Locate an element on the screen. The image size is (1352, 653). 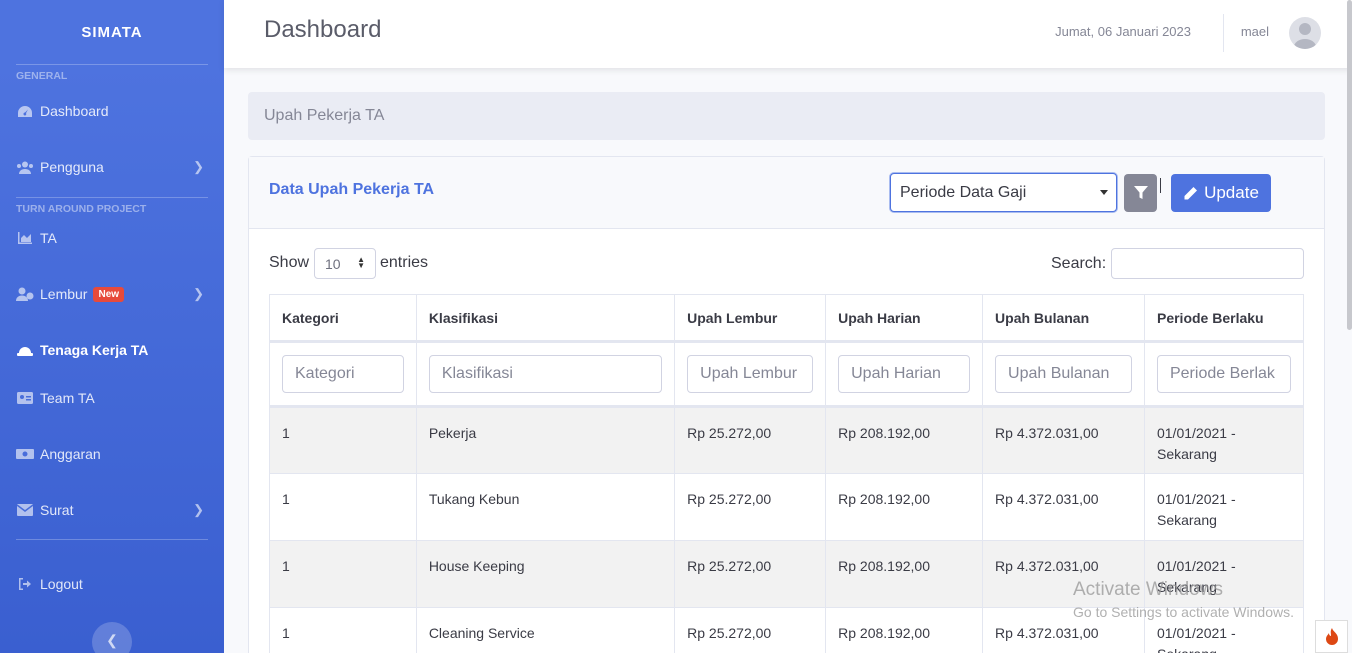
filter-button is located at coordinates (1140, 193).